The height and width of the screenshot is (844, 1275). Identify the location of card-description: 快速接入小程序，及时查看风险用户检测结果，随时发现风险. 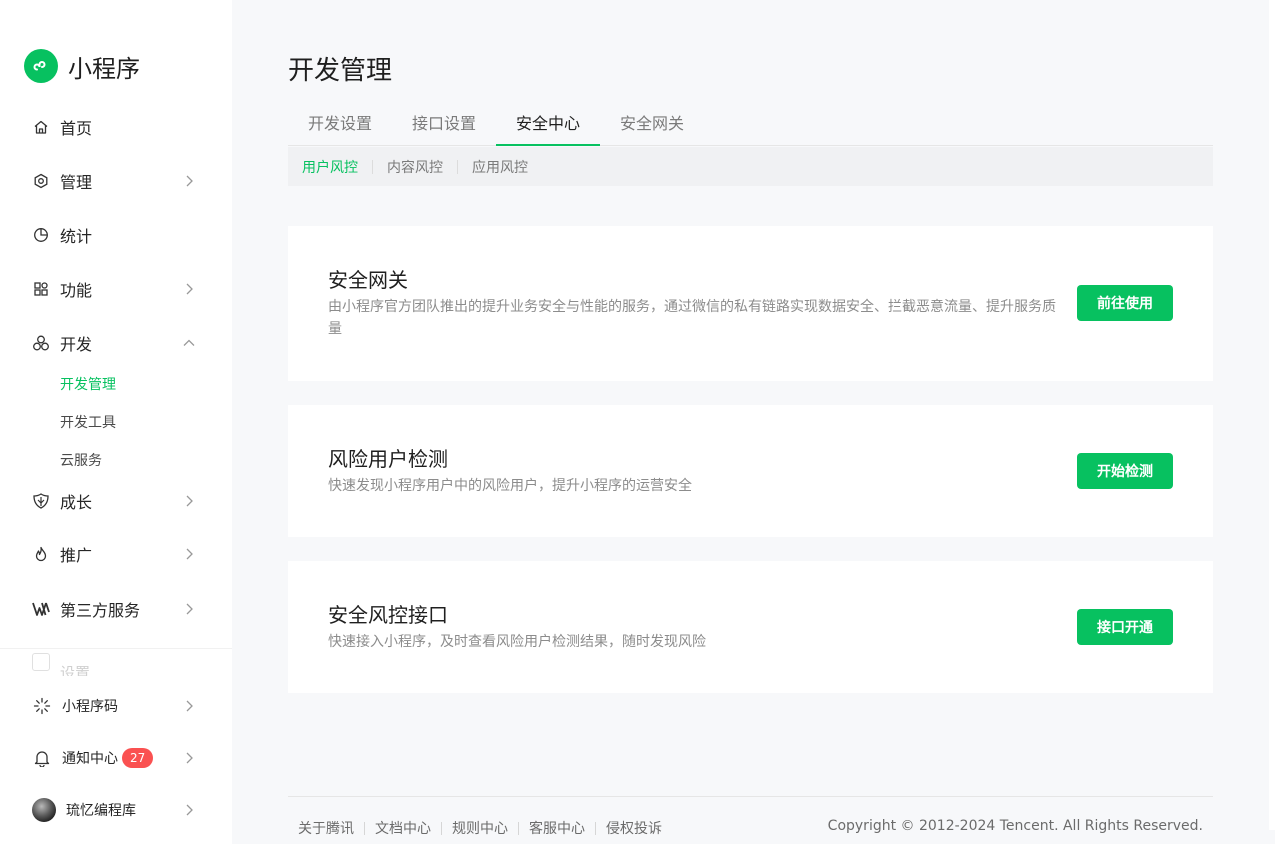
(517, 642).